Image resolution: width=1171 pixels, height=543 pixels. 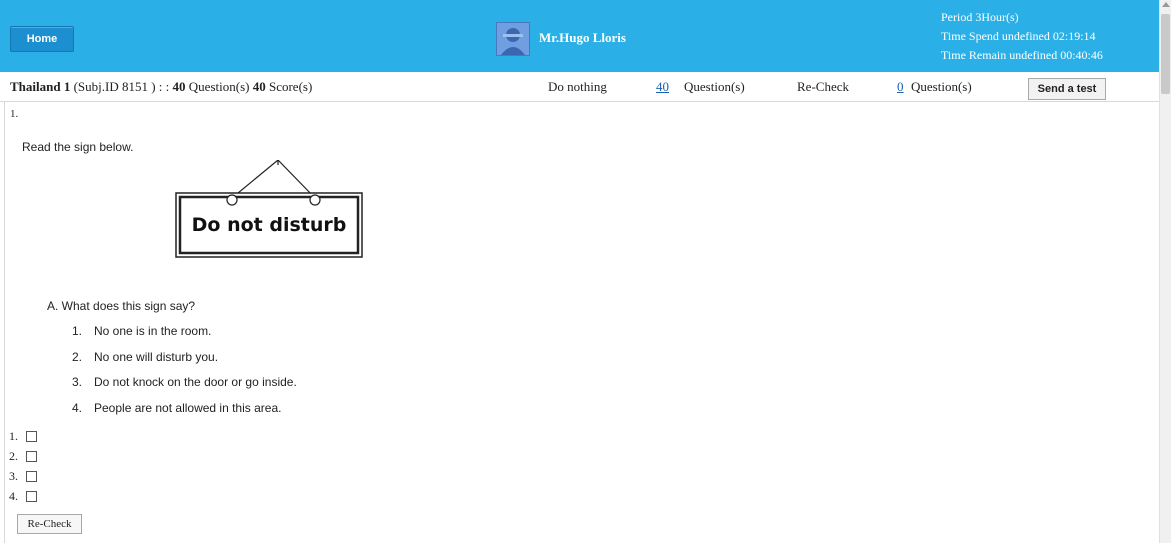 What do you see at coordinates (1018, 36) in the screenshot?
I see `time-spend-text: Time Spend undefined 02:19:14` at bounding box center [1018, 36].